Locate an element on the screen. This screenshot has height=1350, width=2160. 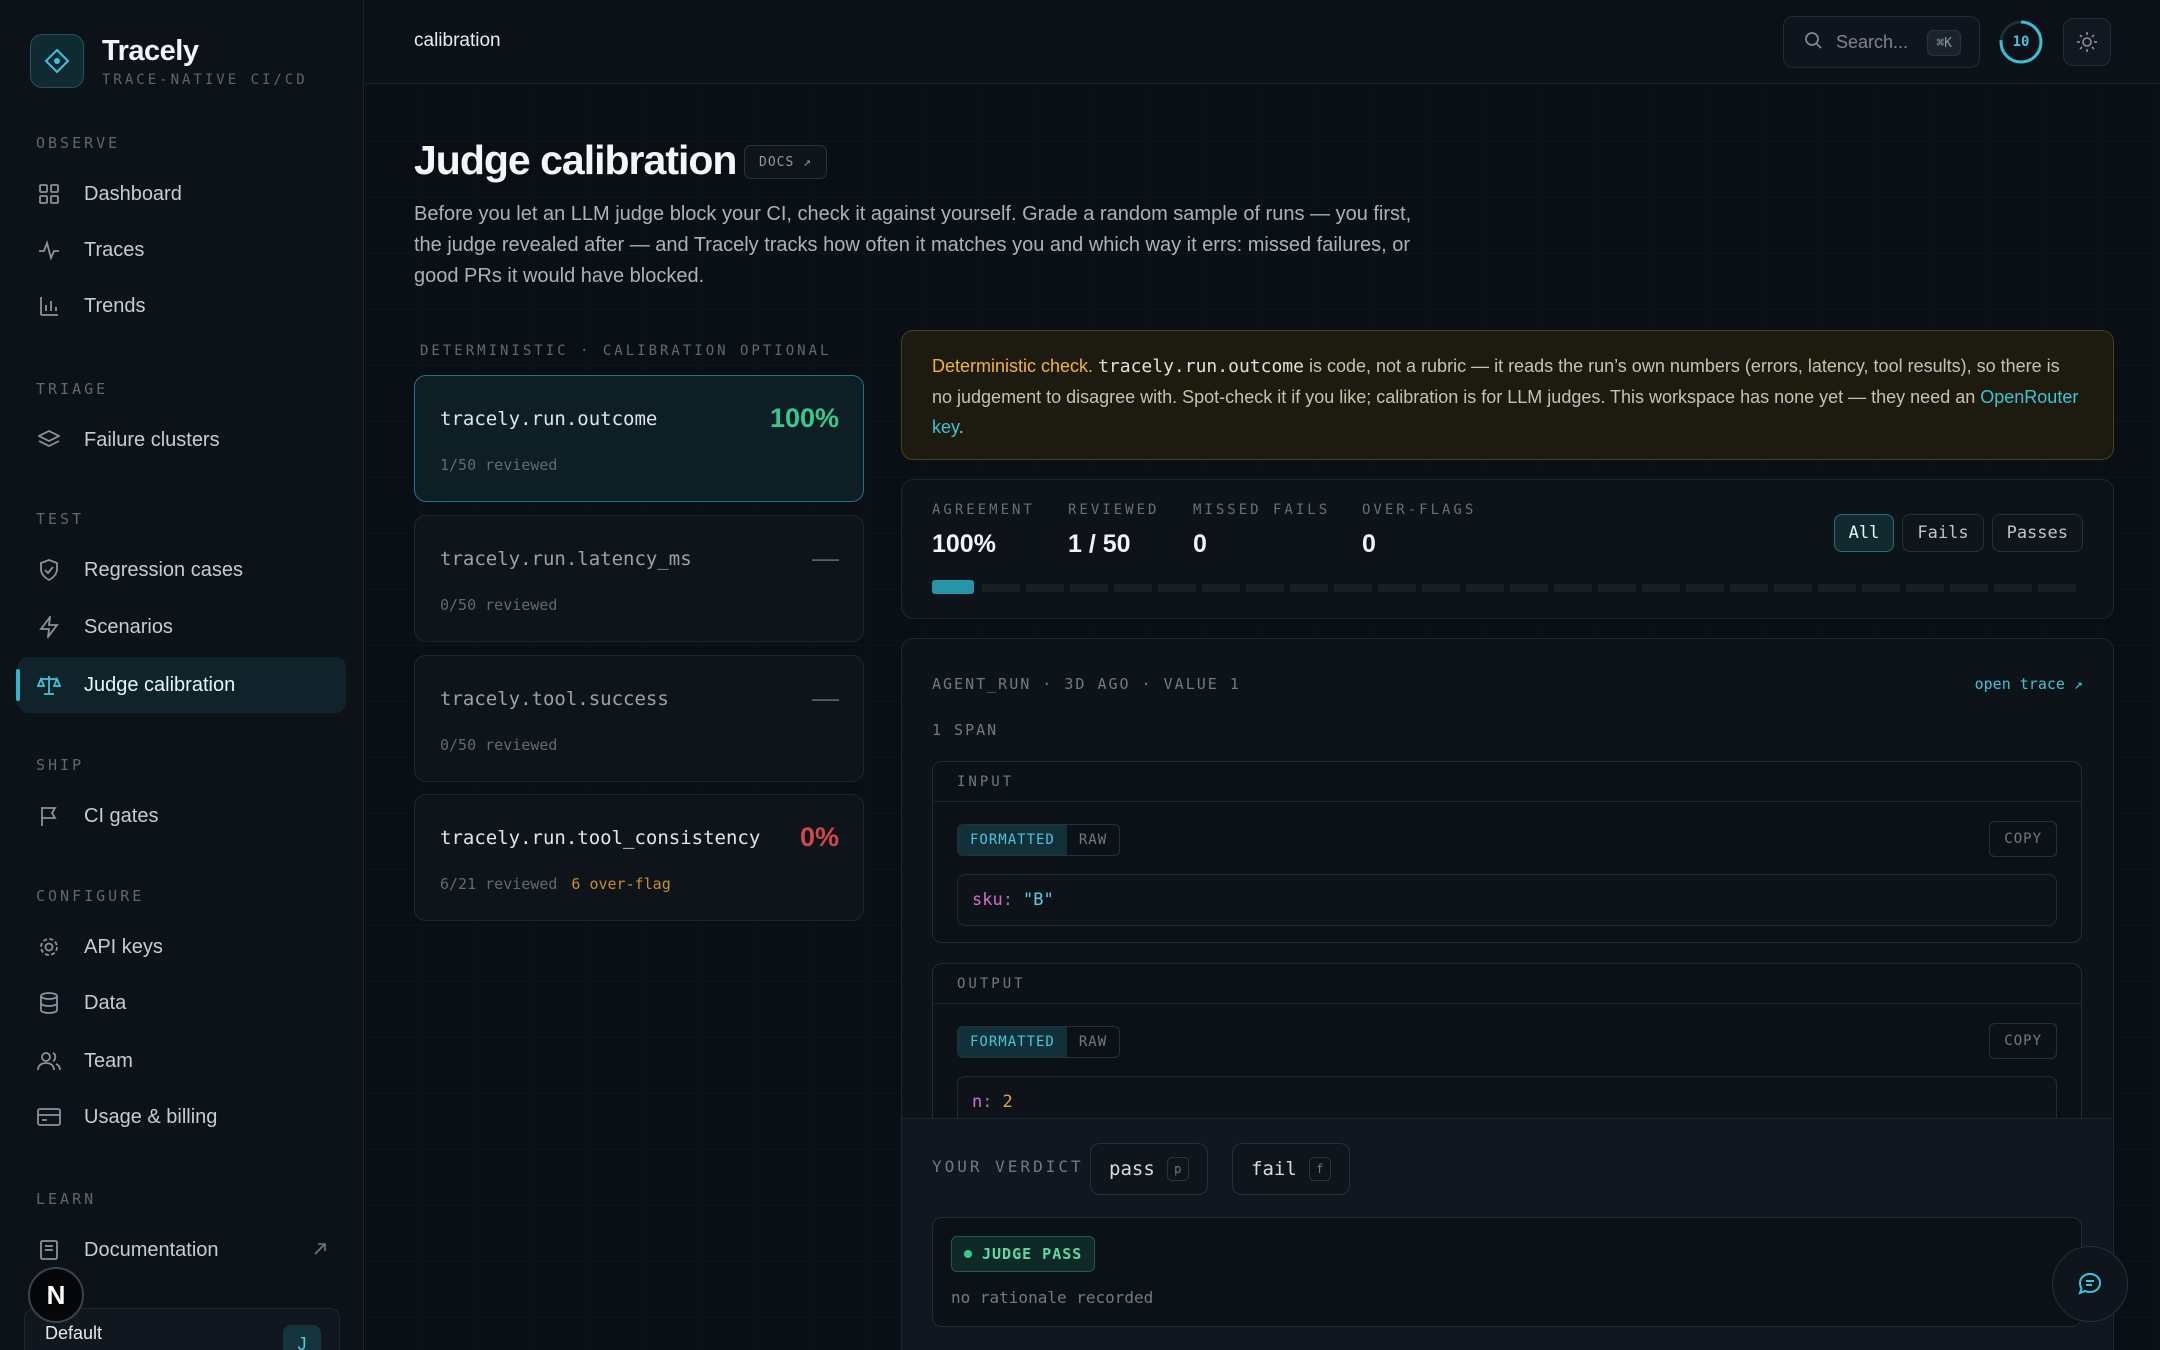
judge-reviewed-count: 6/21 reviewed is located at coordinates (499, 884).